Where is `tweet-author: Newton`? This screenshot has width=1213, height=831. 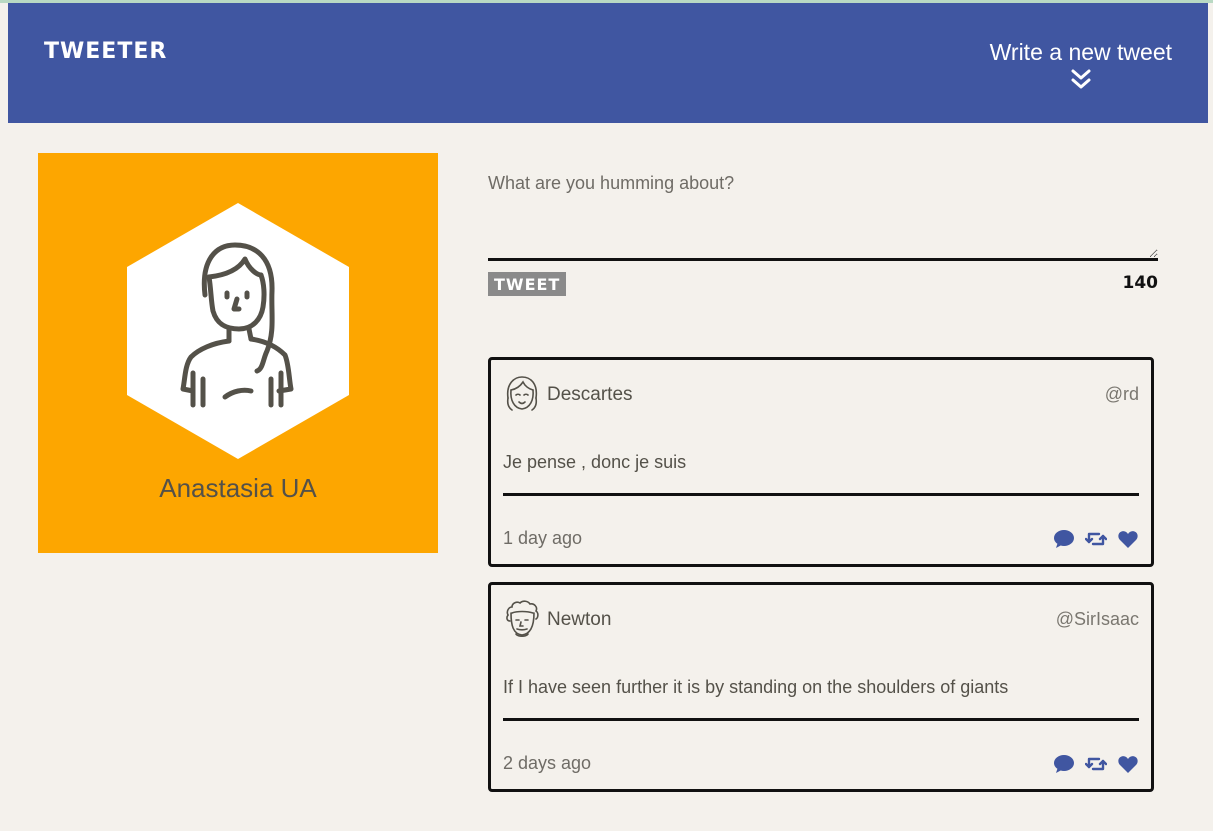 tweet-author: Newton is located at coordinates (579, 620).